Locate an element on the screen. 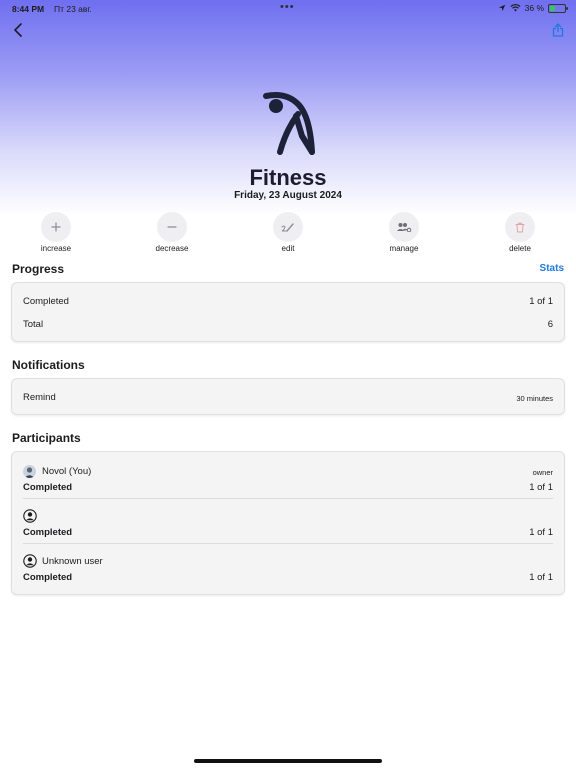  location-arrow-icon is located at coordinates (501, 8).